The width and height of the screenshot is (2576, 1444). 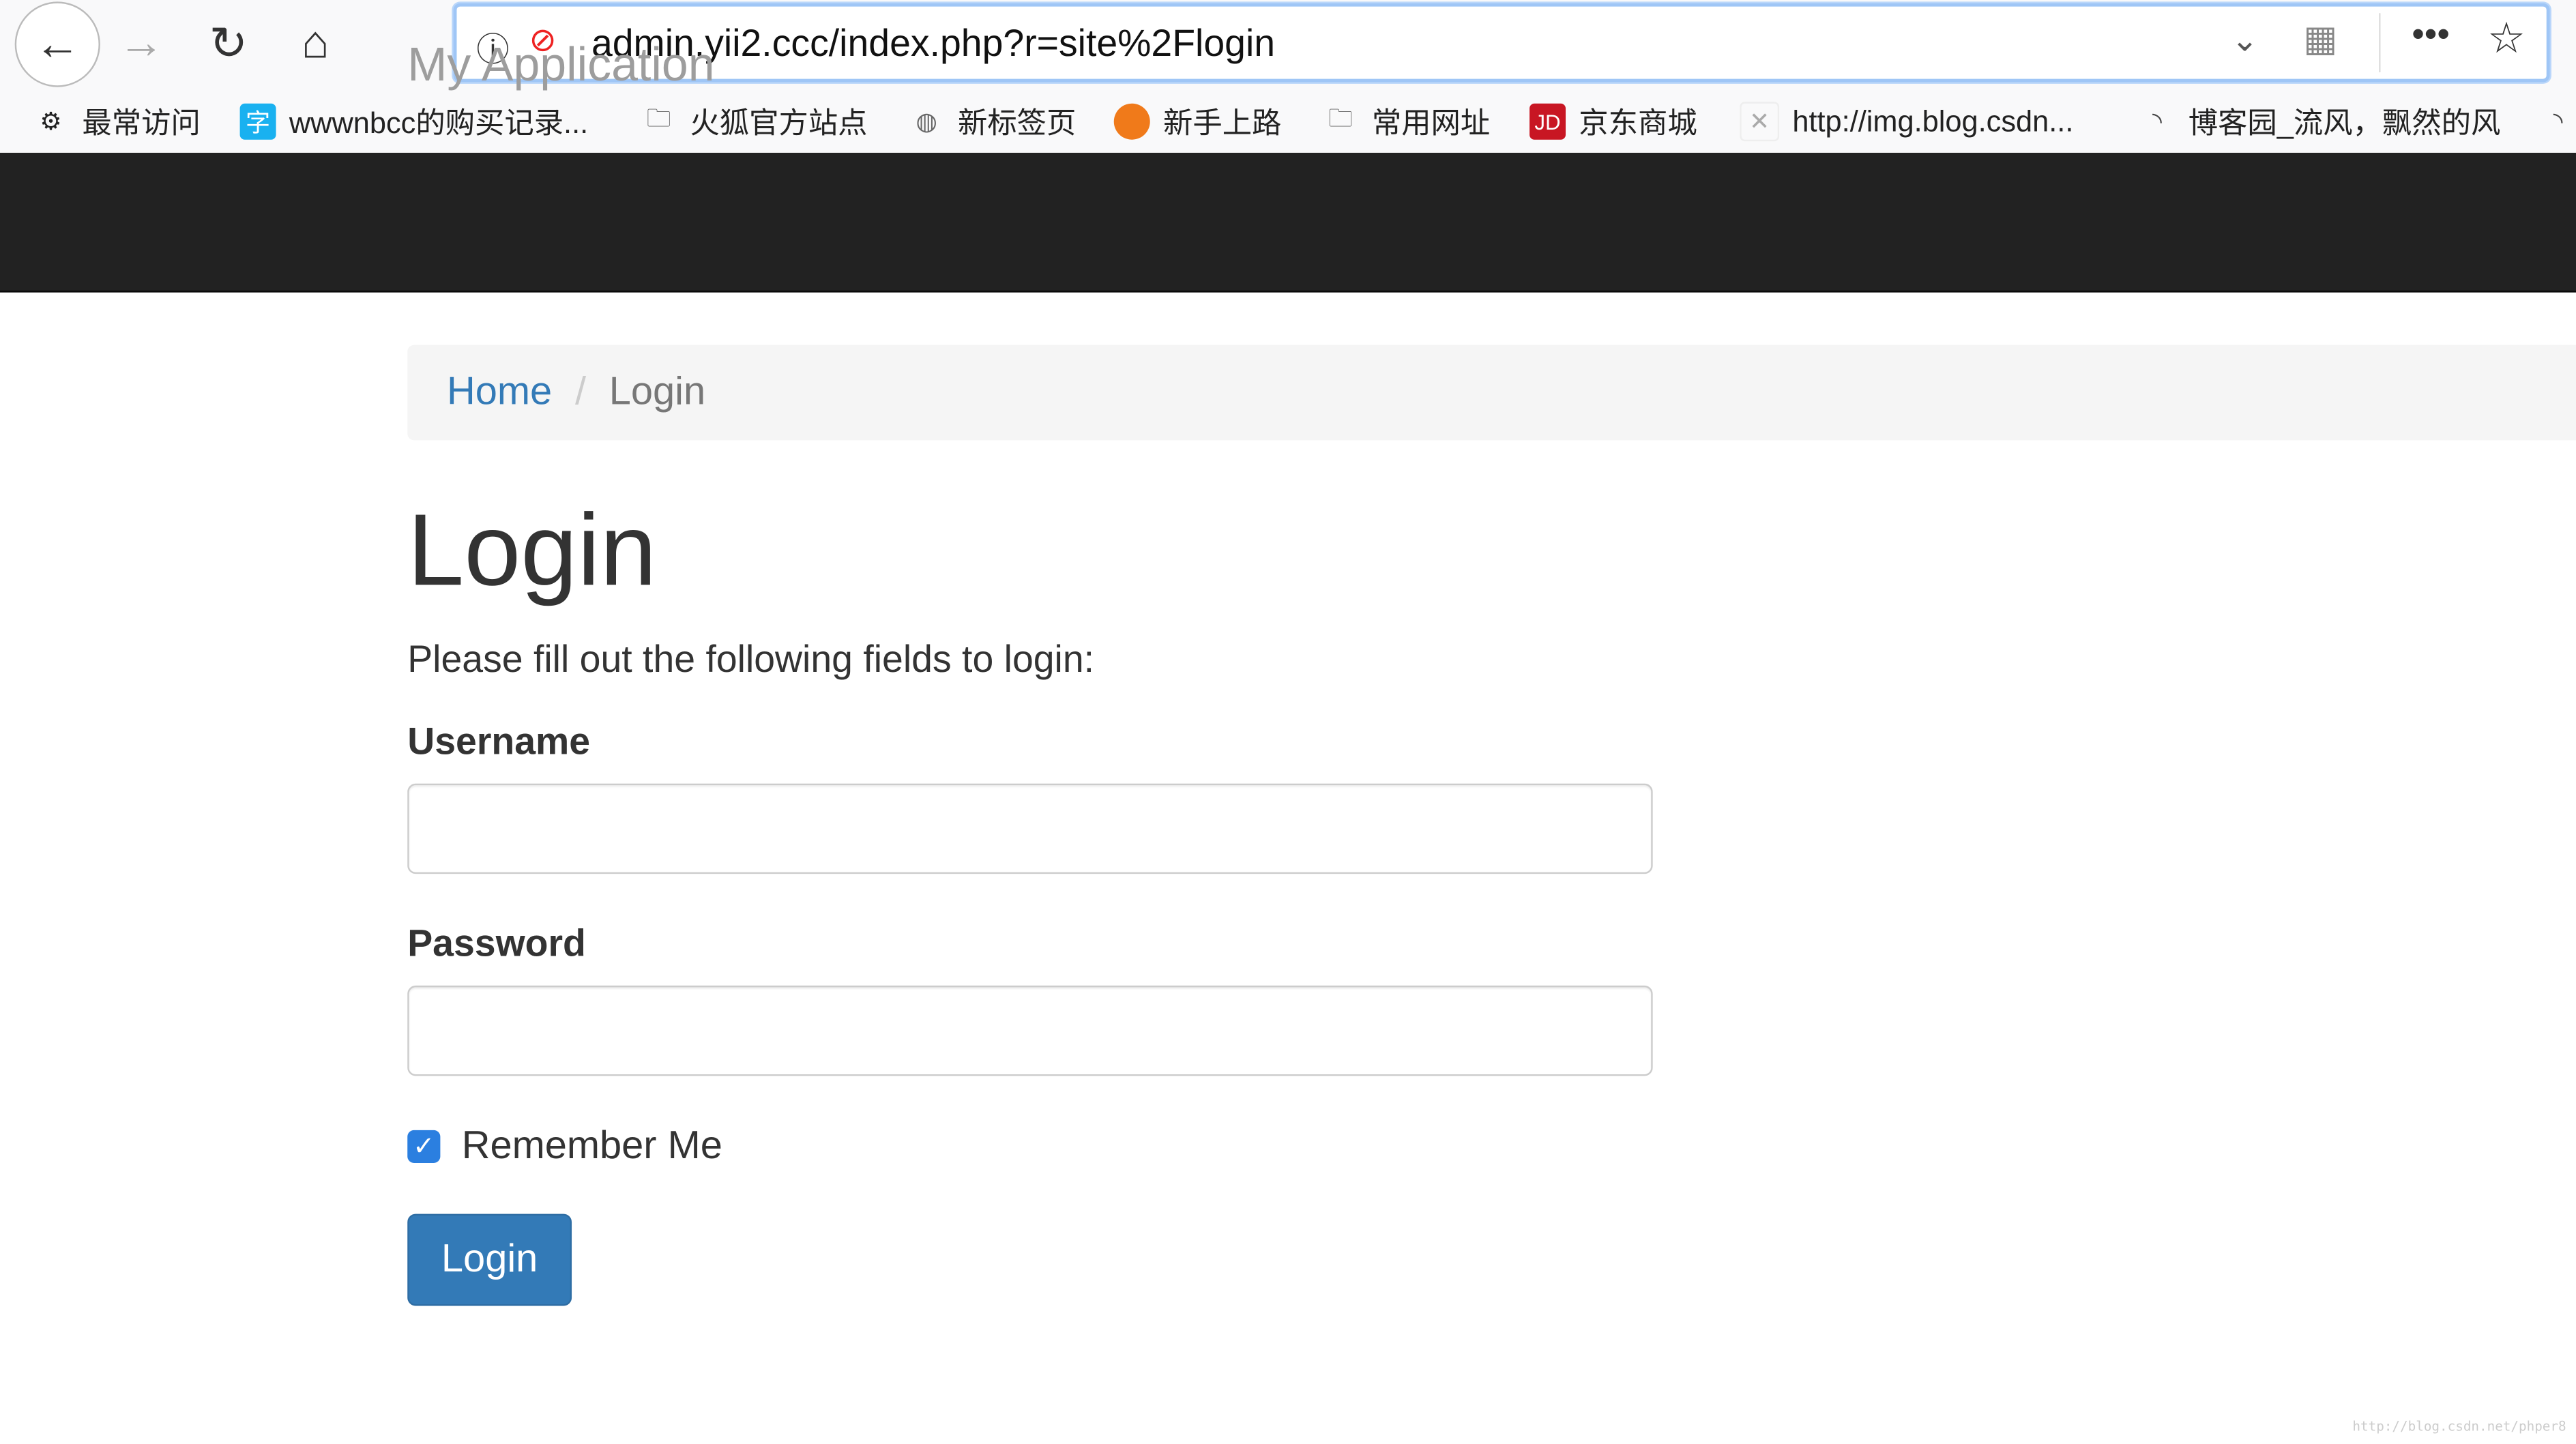 What do you see at coordinates (1131, 121) in the screenshot?
I see `firefox-icon` at bounding box center [1131, 121].